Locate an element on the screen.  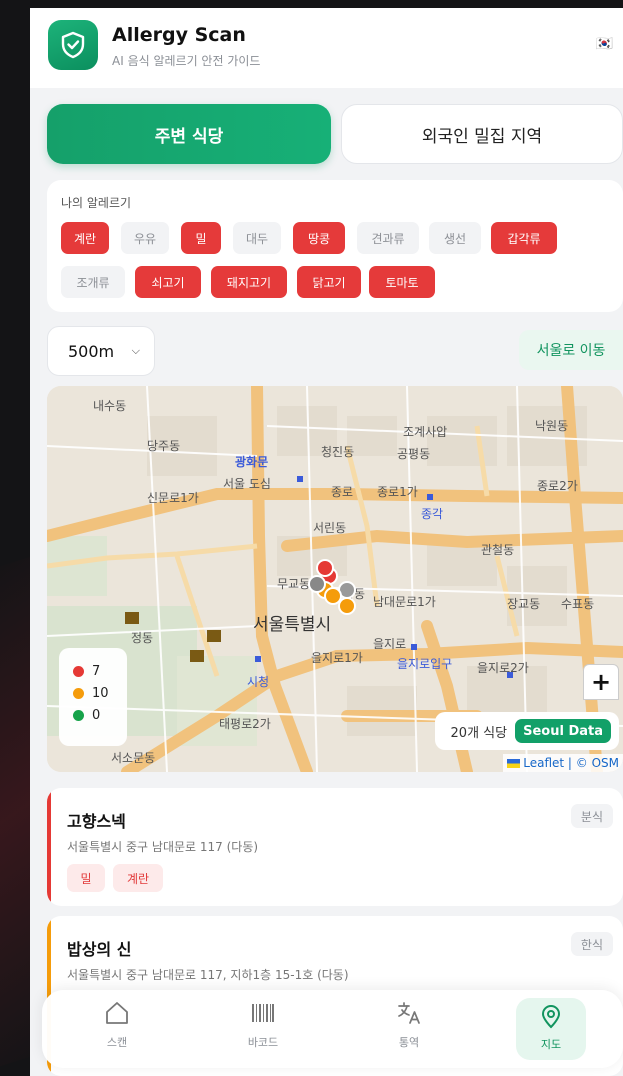
attribution-text: Leaflet | © OSM is located at coordinates (571, 763).